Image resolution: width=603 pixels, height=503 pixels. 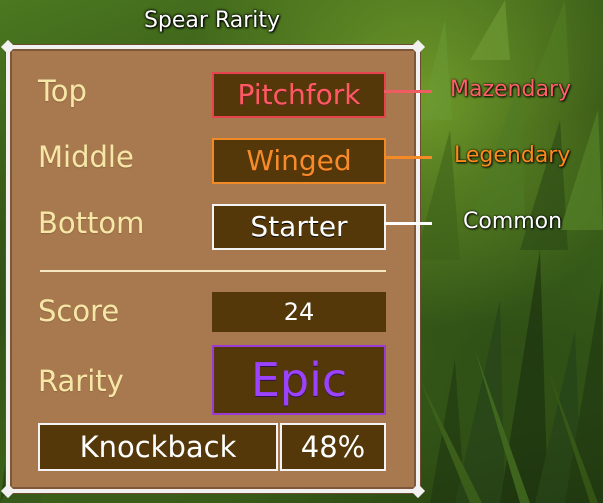 What do you see at coordinates (81, 381) in the screenshot?
I see `rarity-label: Rarity` at bounding box center [81, 381].